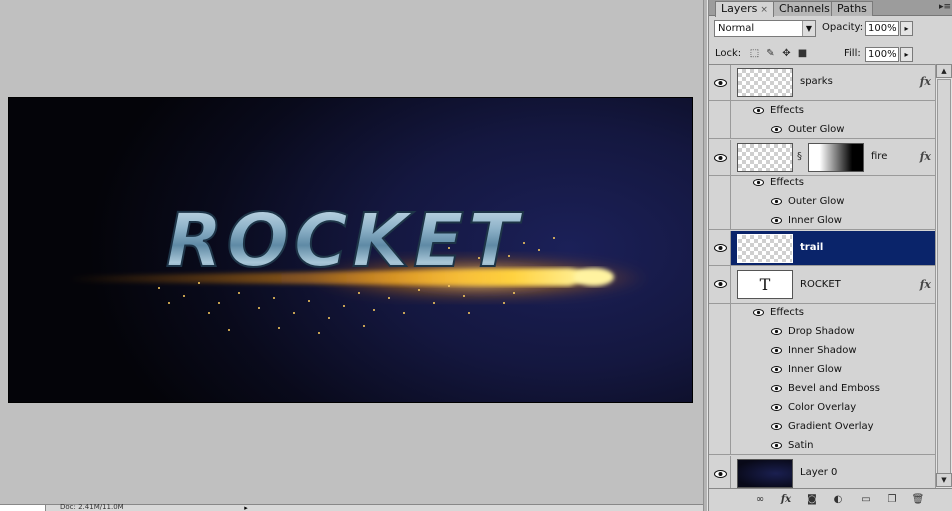  I want to click on layer-name: sparks, so click(816, 81).